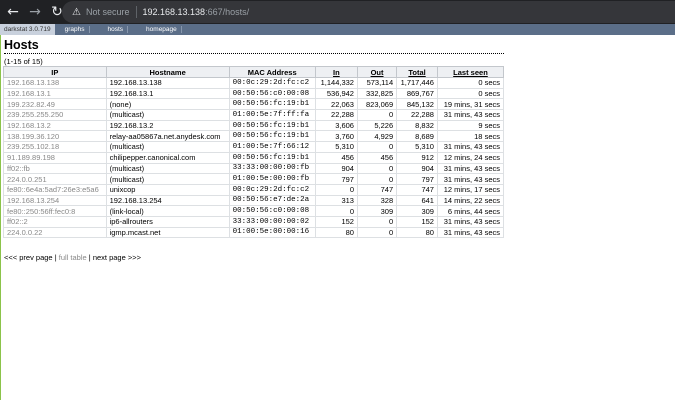 The width and height of the screenshot is (675, 400). Describe the element at coordinates (227, 12) in the screenshot. I see `url-path: :667/hosts/` at that location.